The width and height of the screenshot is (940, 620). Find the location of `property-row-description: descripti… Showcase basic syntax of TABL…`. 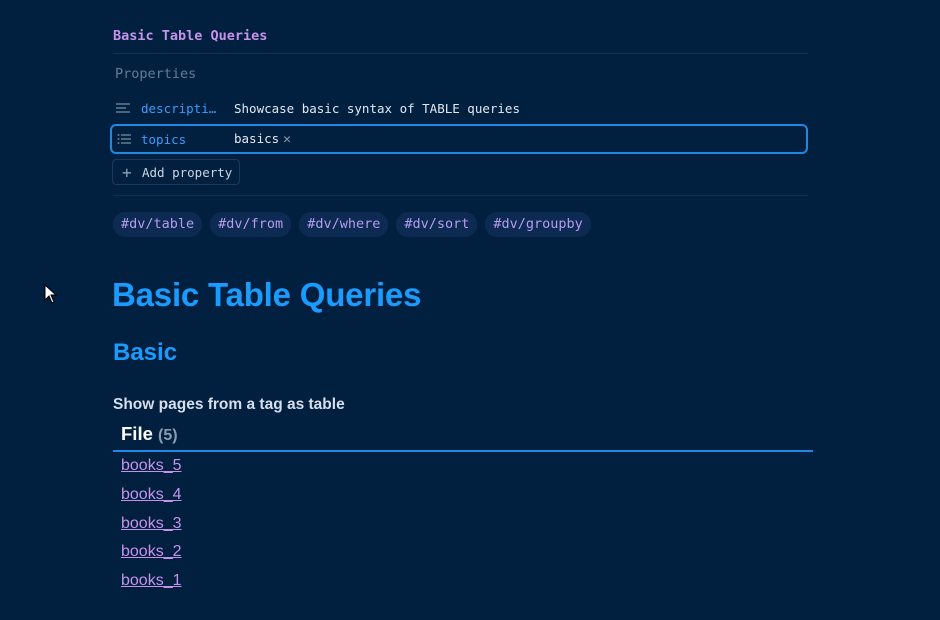

property-row-description: descripti… Showcase basic syntax of TABL… is located at coordinates (459, 109).